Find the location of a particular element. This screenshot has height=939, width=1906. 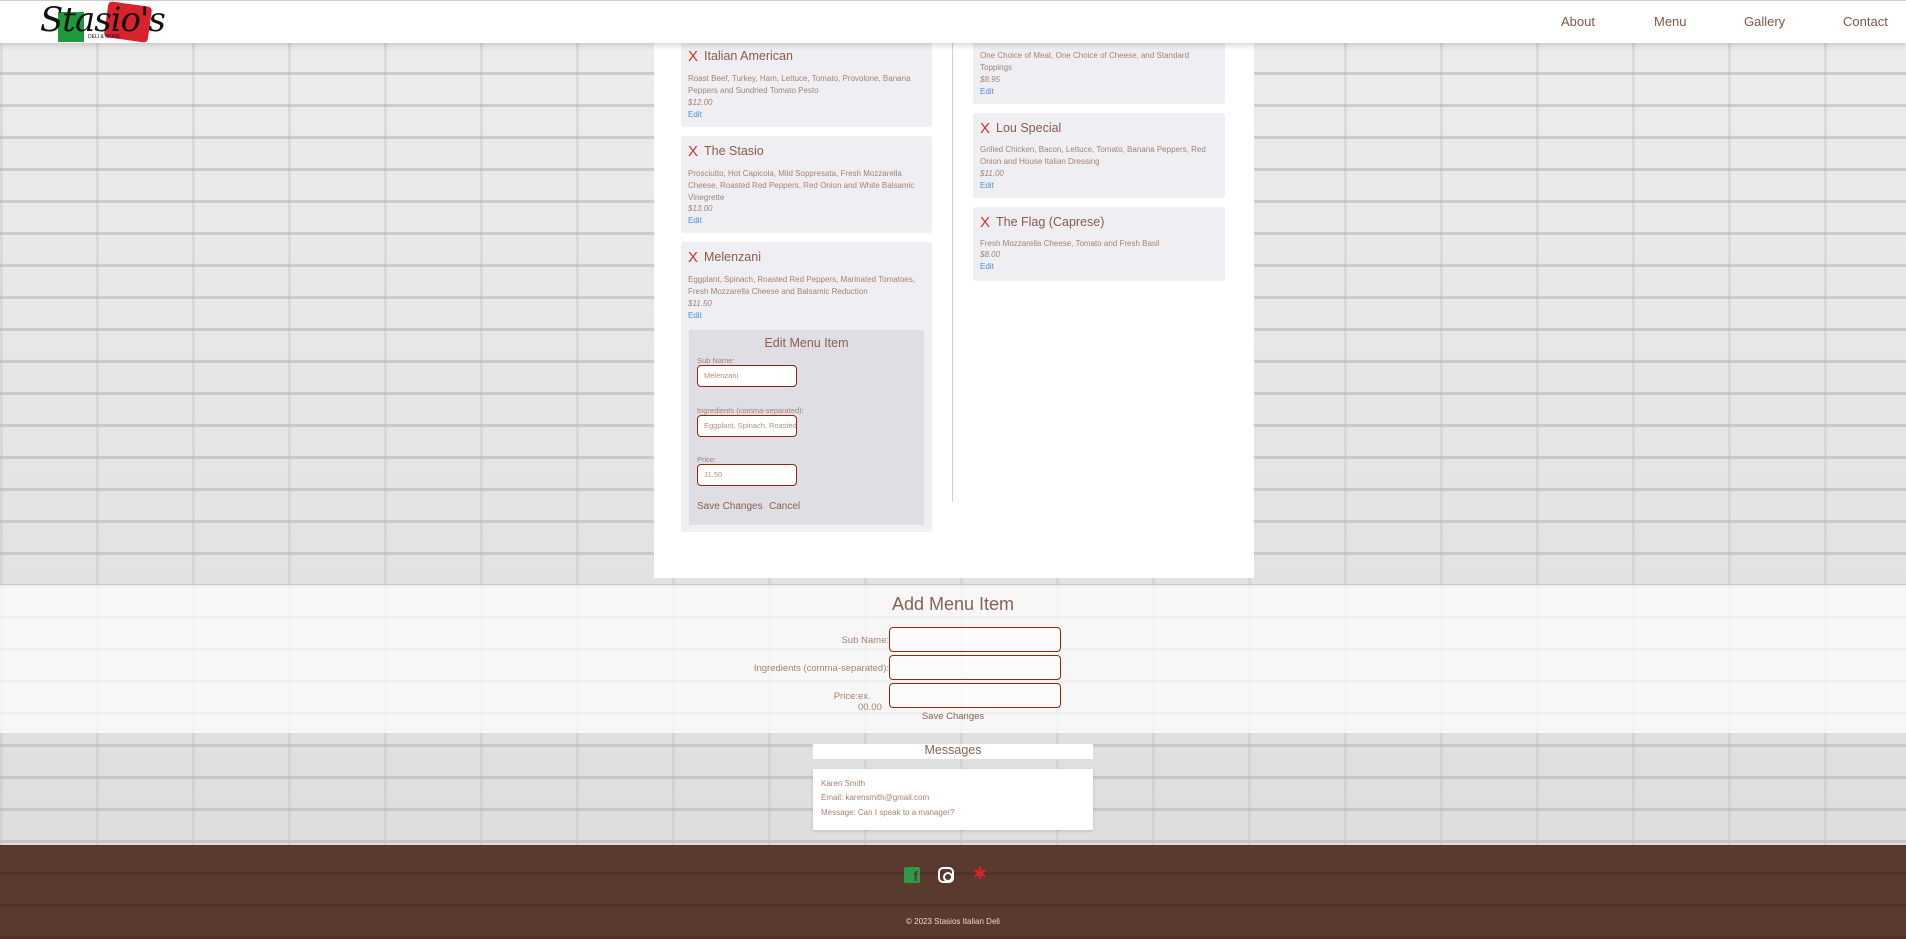

yelp-icon: ✱ is located at coordinates (980, 875).